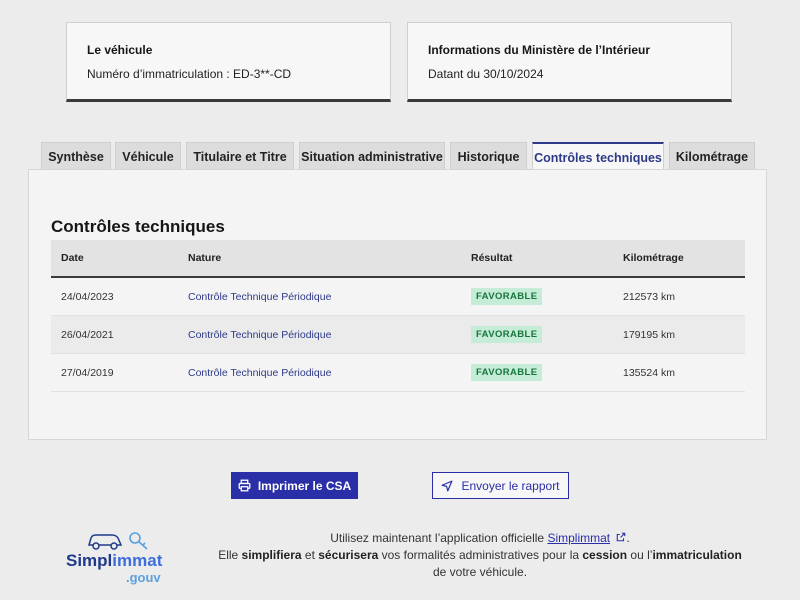  Describe the element at coordinates (398, 259) in the screenshot. I see `table-header: Date Nature Résultat Kilométrage` at that location.